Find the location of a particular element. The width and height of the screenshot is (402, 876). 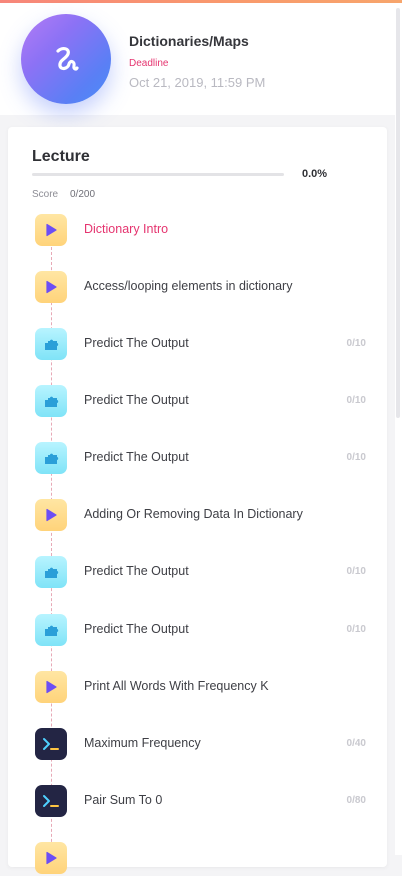

deadline-label: Deadline is located at coordinates (149, 63).